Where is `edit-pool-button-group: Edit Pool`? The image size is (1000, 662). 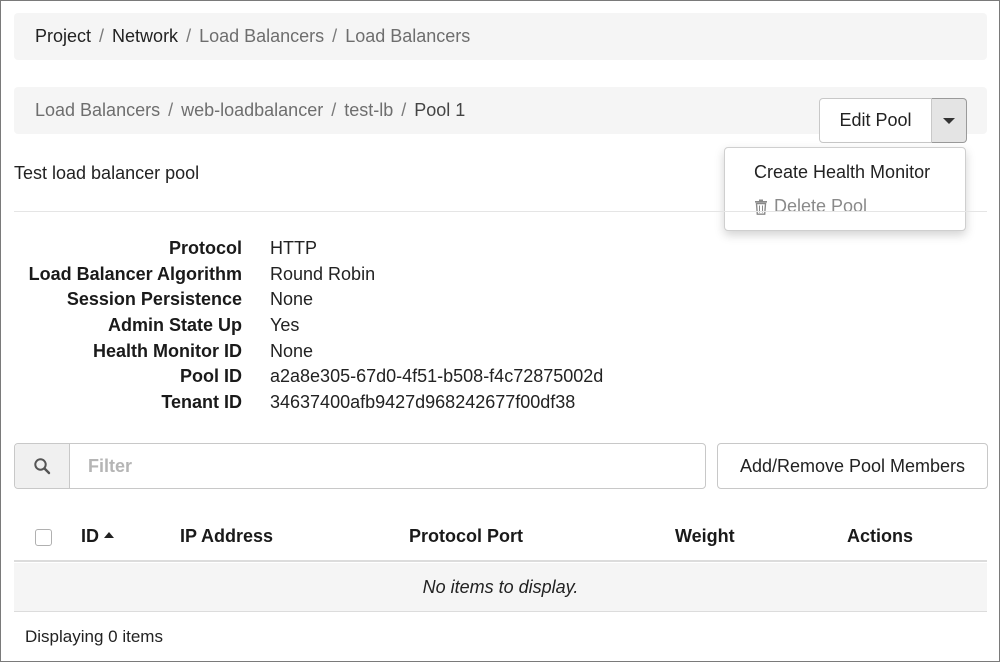 edit-pool-button-group: Edit Pool is located at coordinates (893, 120).